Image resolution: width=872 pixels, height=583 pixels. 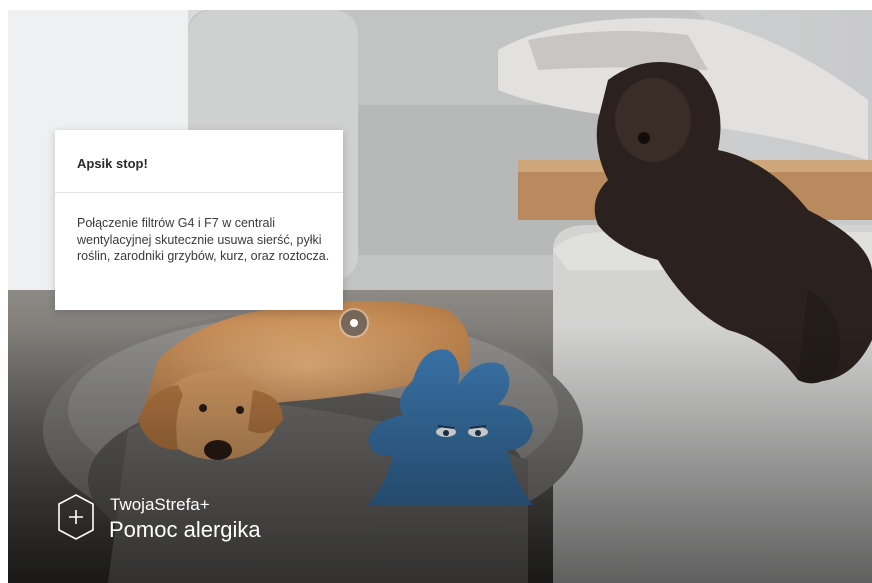 What do you see at coordinates (112, 163) in the screenshot?
I see `tooltip-title: Apsik stop!` at bounding box center [112, 163].